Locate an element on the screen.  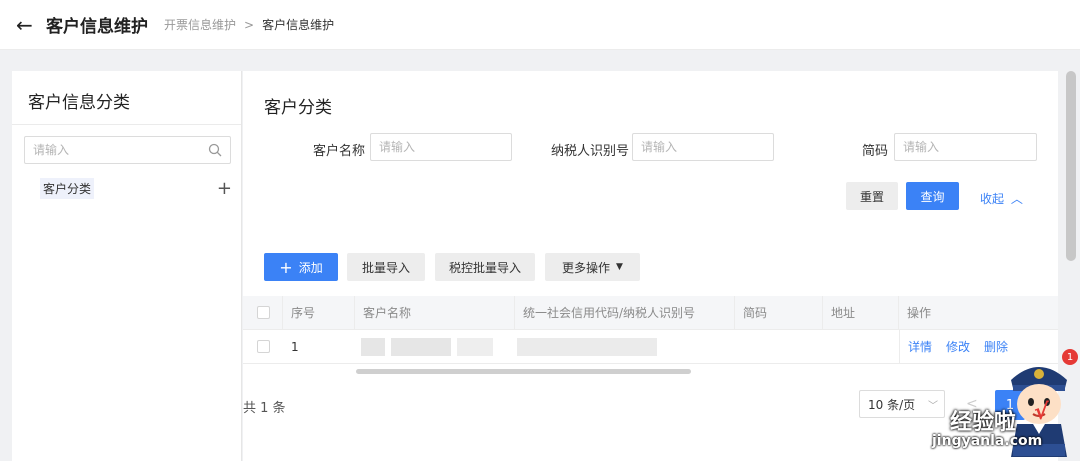
col-actions: 操作 is located at coordinates (919, 313).